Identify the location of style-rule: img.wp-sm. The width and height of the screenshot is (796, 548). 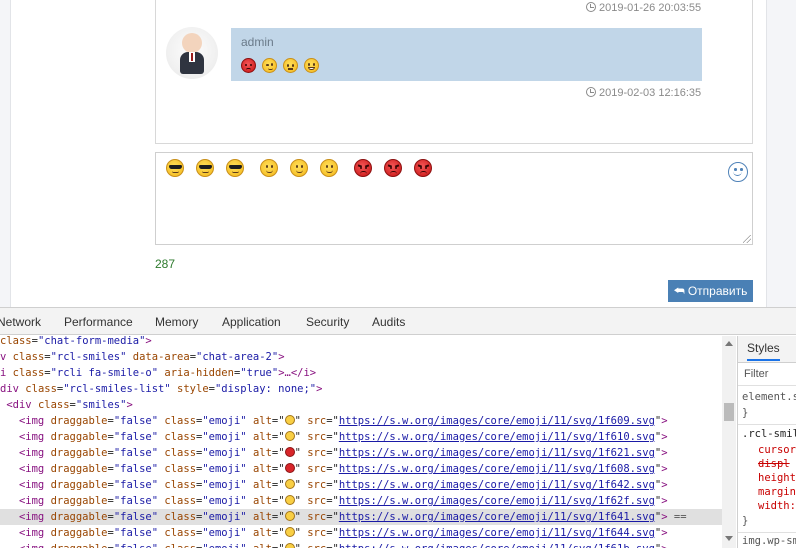
(769, 541).